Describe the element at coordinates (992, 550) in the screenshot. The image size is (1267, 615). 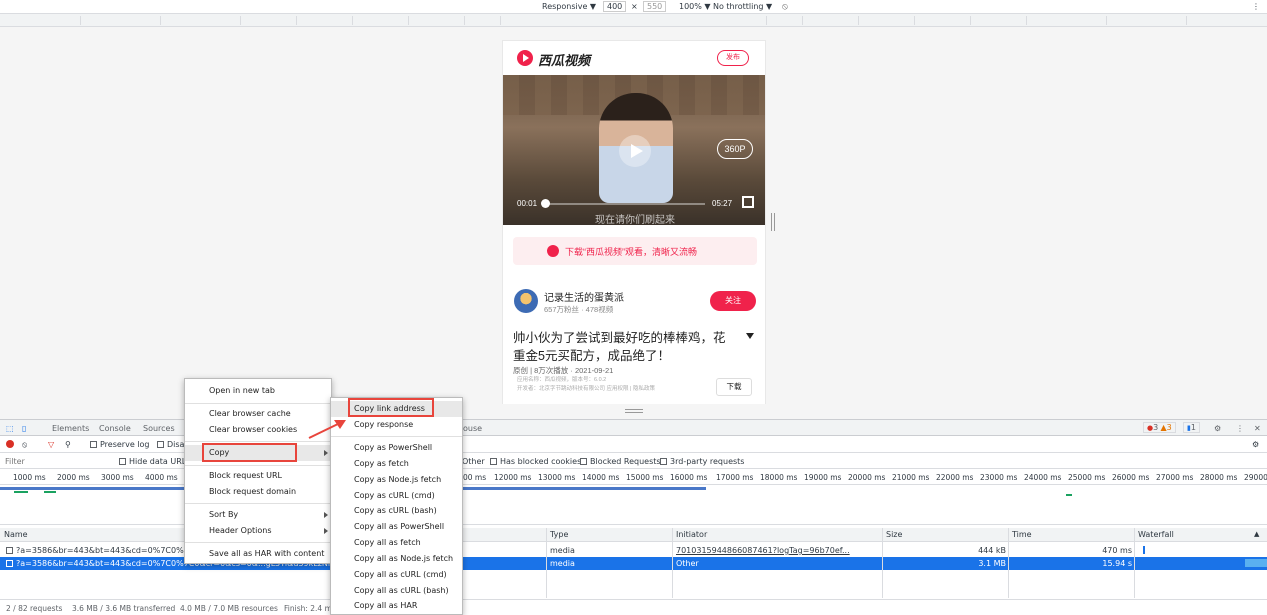
I see `row-size: 444 kB` at that location.